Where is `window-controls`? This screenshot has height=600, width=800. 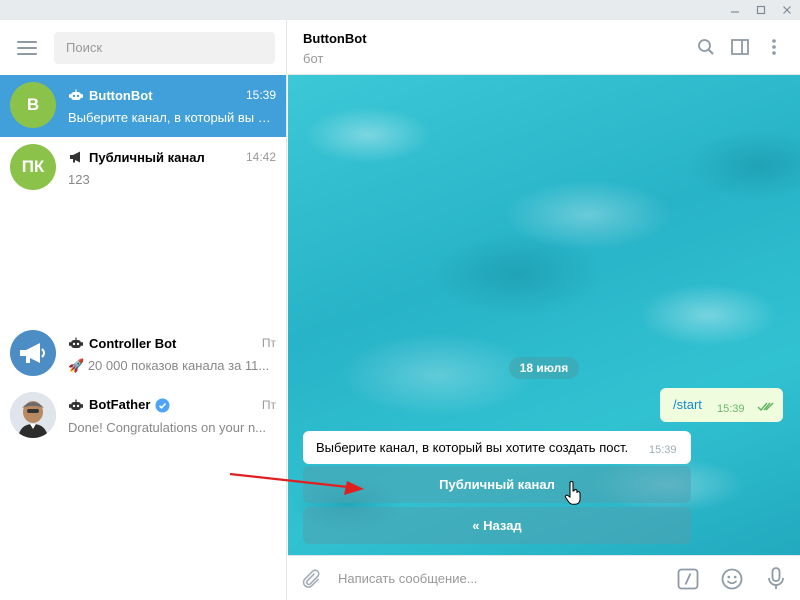 window-controls is located at coordinates (761, 10).